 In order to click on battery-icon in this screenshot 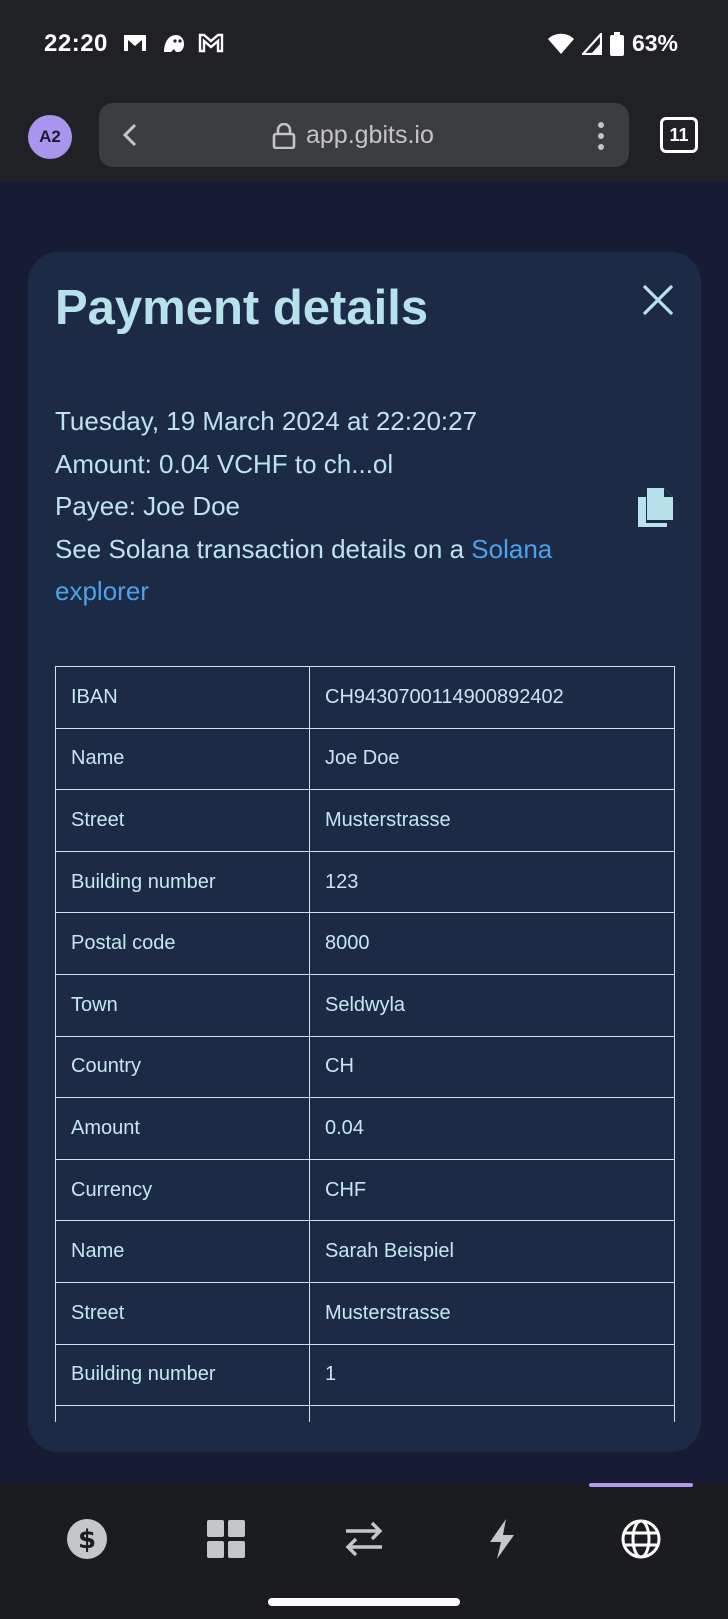, I will do `click(616, 43)`.